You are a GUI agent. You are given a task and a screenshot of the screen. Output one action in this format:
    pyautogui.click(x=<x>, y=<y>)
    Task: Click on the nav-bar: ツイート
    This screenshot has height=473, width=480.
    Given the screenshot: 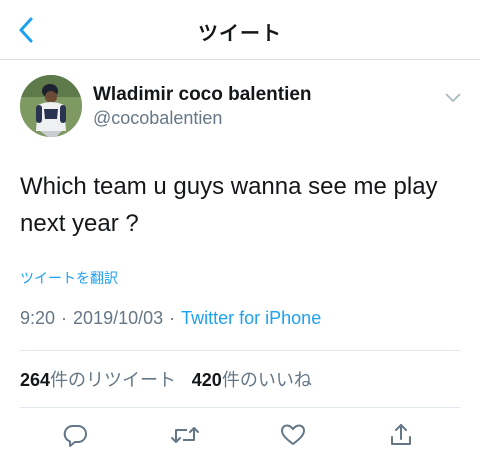 What is the action you would take?
    pyautogui.click(x=240, y=30)
    